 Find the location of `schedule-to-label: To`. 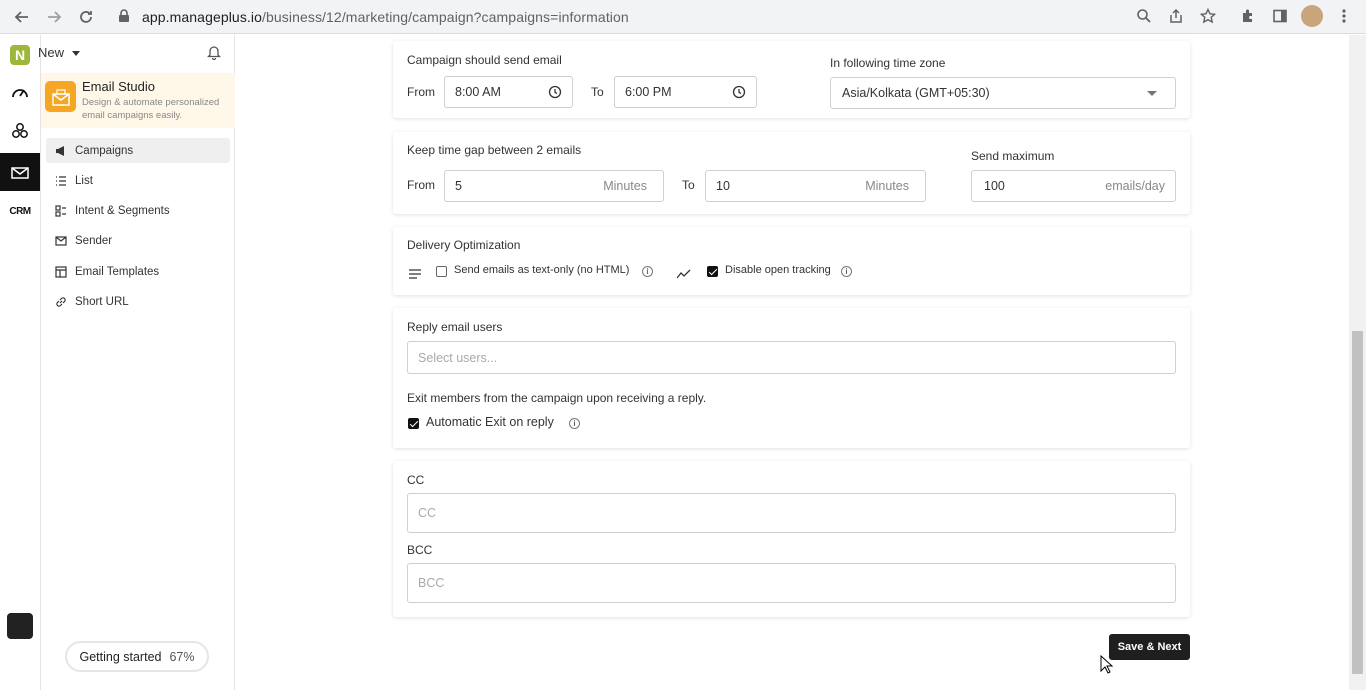

schedule-to-label: To is located at coordinates (597, 92).